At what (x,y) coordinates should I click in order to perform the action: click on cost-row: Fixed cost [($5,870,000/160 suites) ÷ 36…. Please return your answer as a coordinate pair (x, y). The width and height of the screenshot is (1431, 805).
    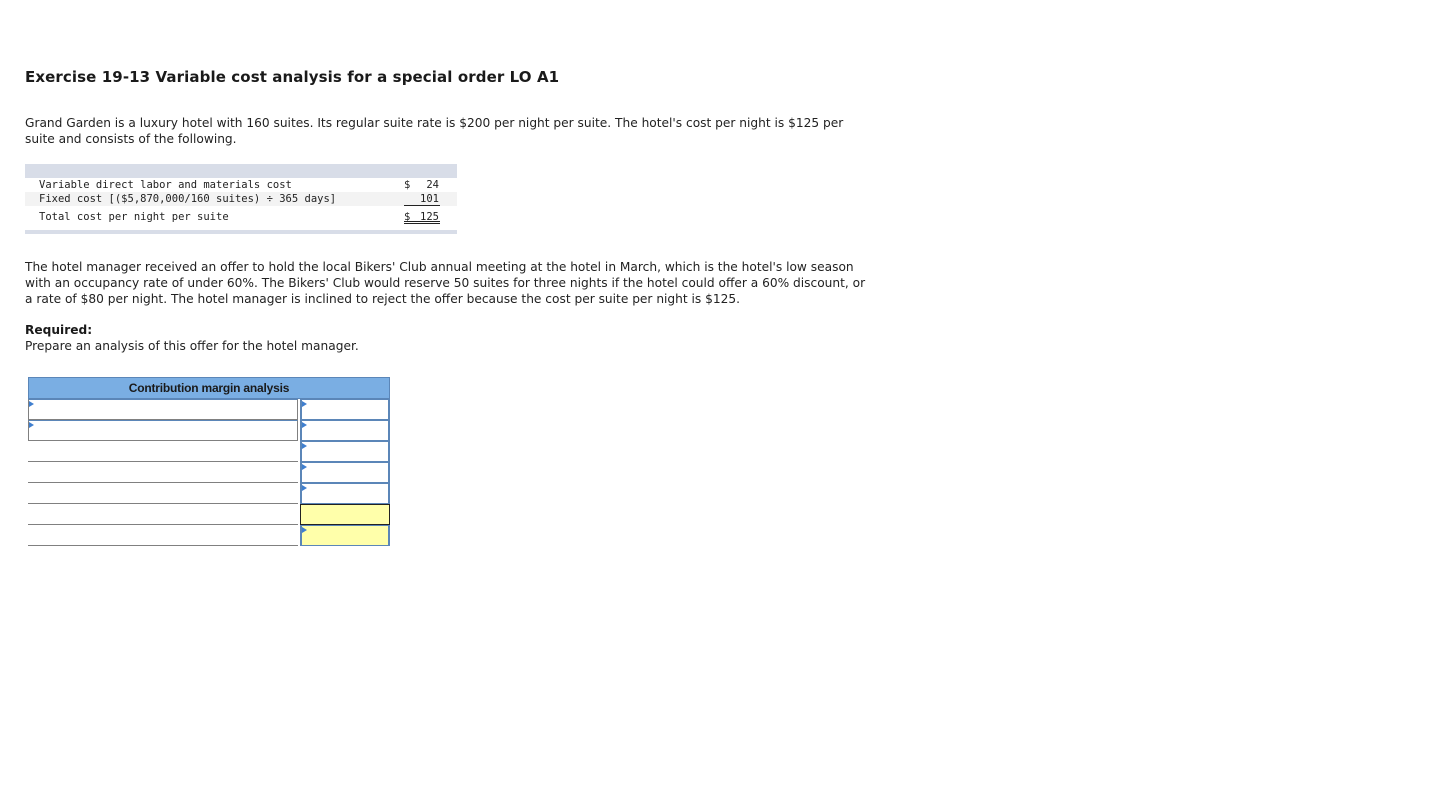
    Looking at the image, I should click on (241, 199).